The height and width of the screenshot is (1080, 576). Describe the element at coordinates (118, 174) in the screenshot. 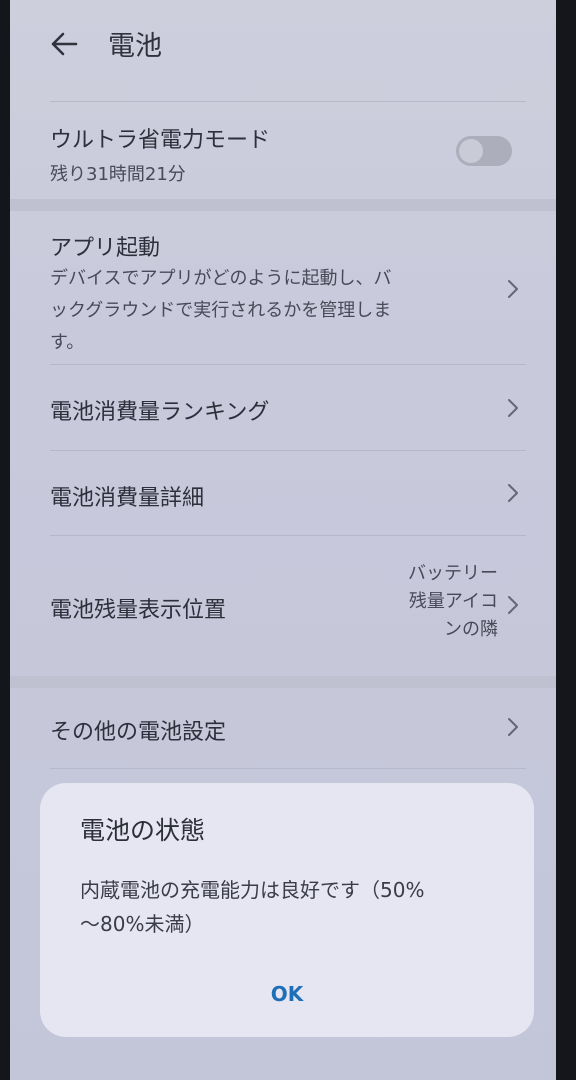

I see `ultra-power-mode-remaining: 残り31時間21分` at that location.